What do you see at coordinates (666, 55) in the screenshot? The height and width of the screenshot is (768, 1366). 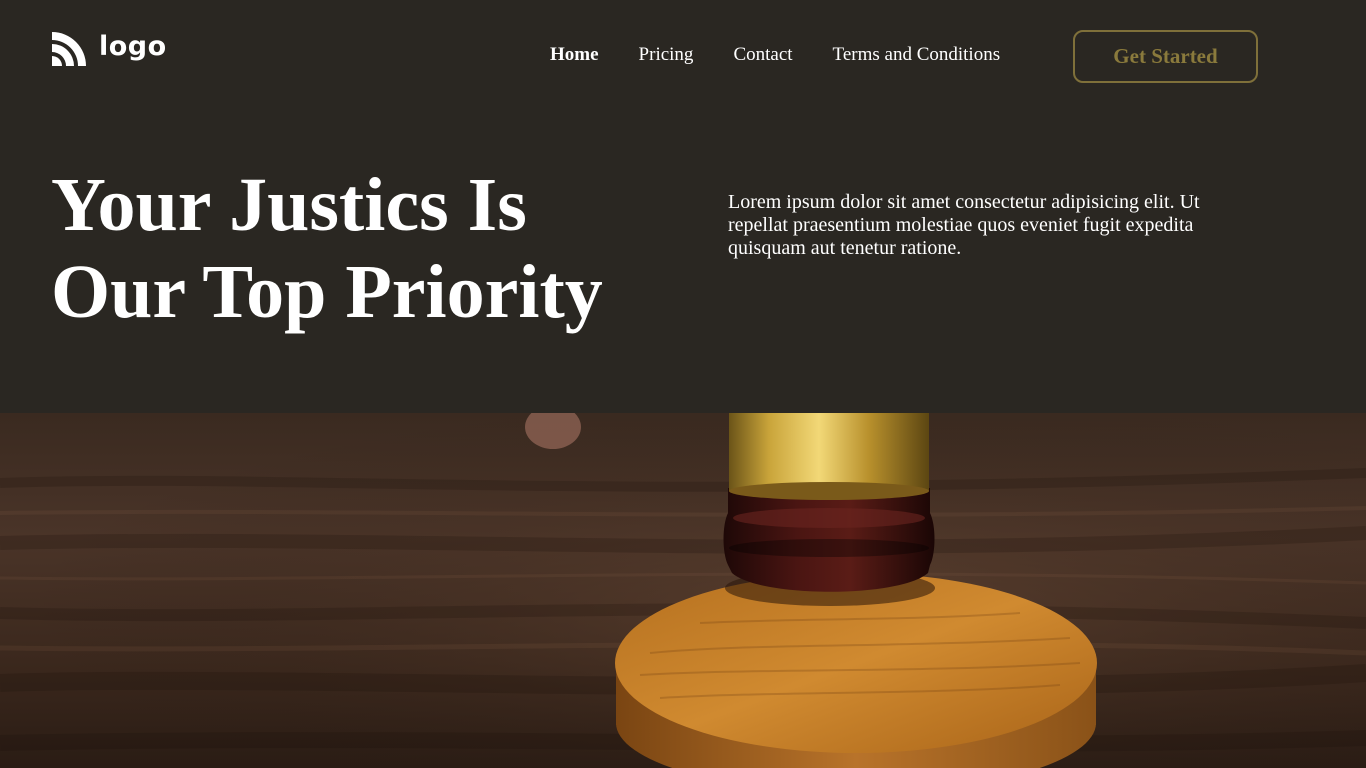 I see `nav-item-pricing: Pricing` at bounding box center [666, 55].